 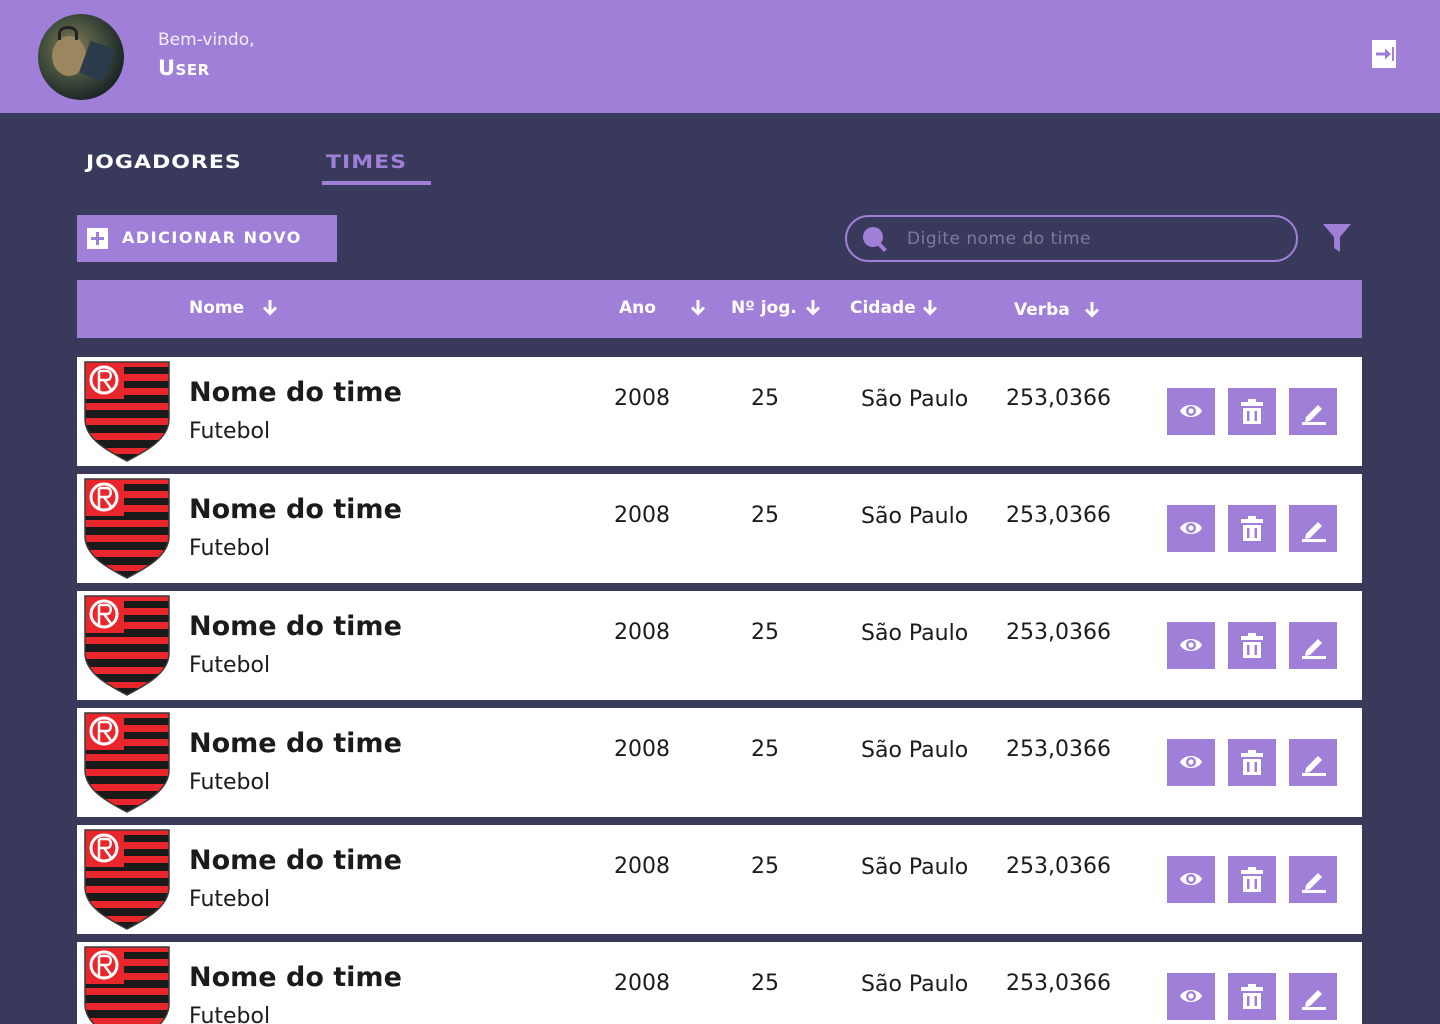 I want to click on search-input, so click(x=1092, y=239).